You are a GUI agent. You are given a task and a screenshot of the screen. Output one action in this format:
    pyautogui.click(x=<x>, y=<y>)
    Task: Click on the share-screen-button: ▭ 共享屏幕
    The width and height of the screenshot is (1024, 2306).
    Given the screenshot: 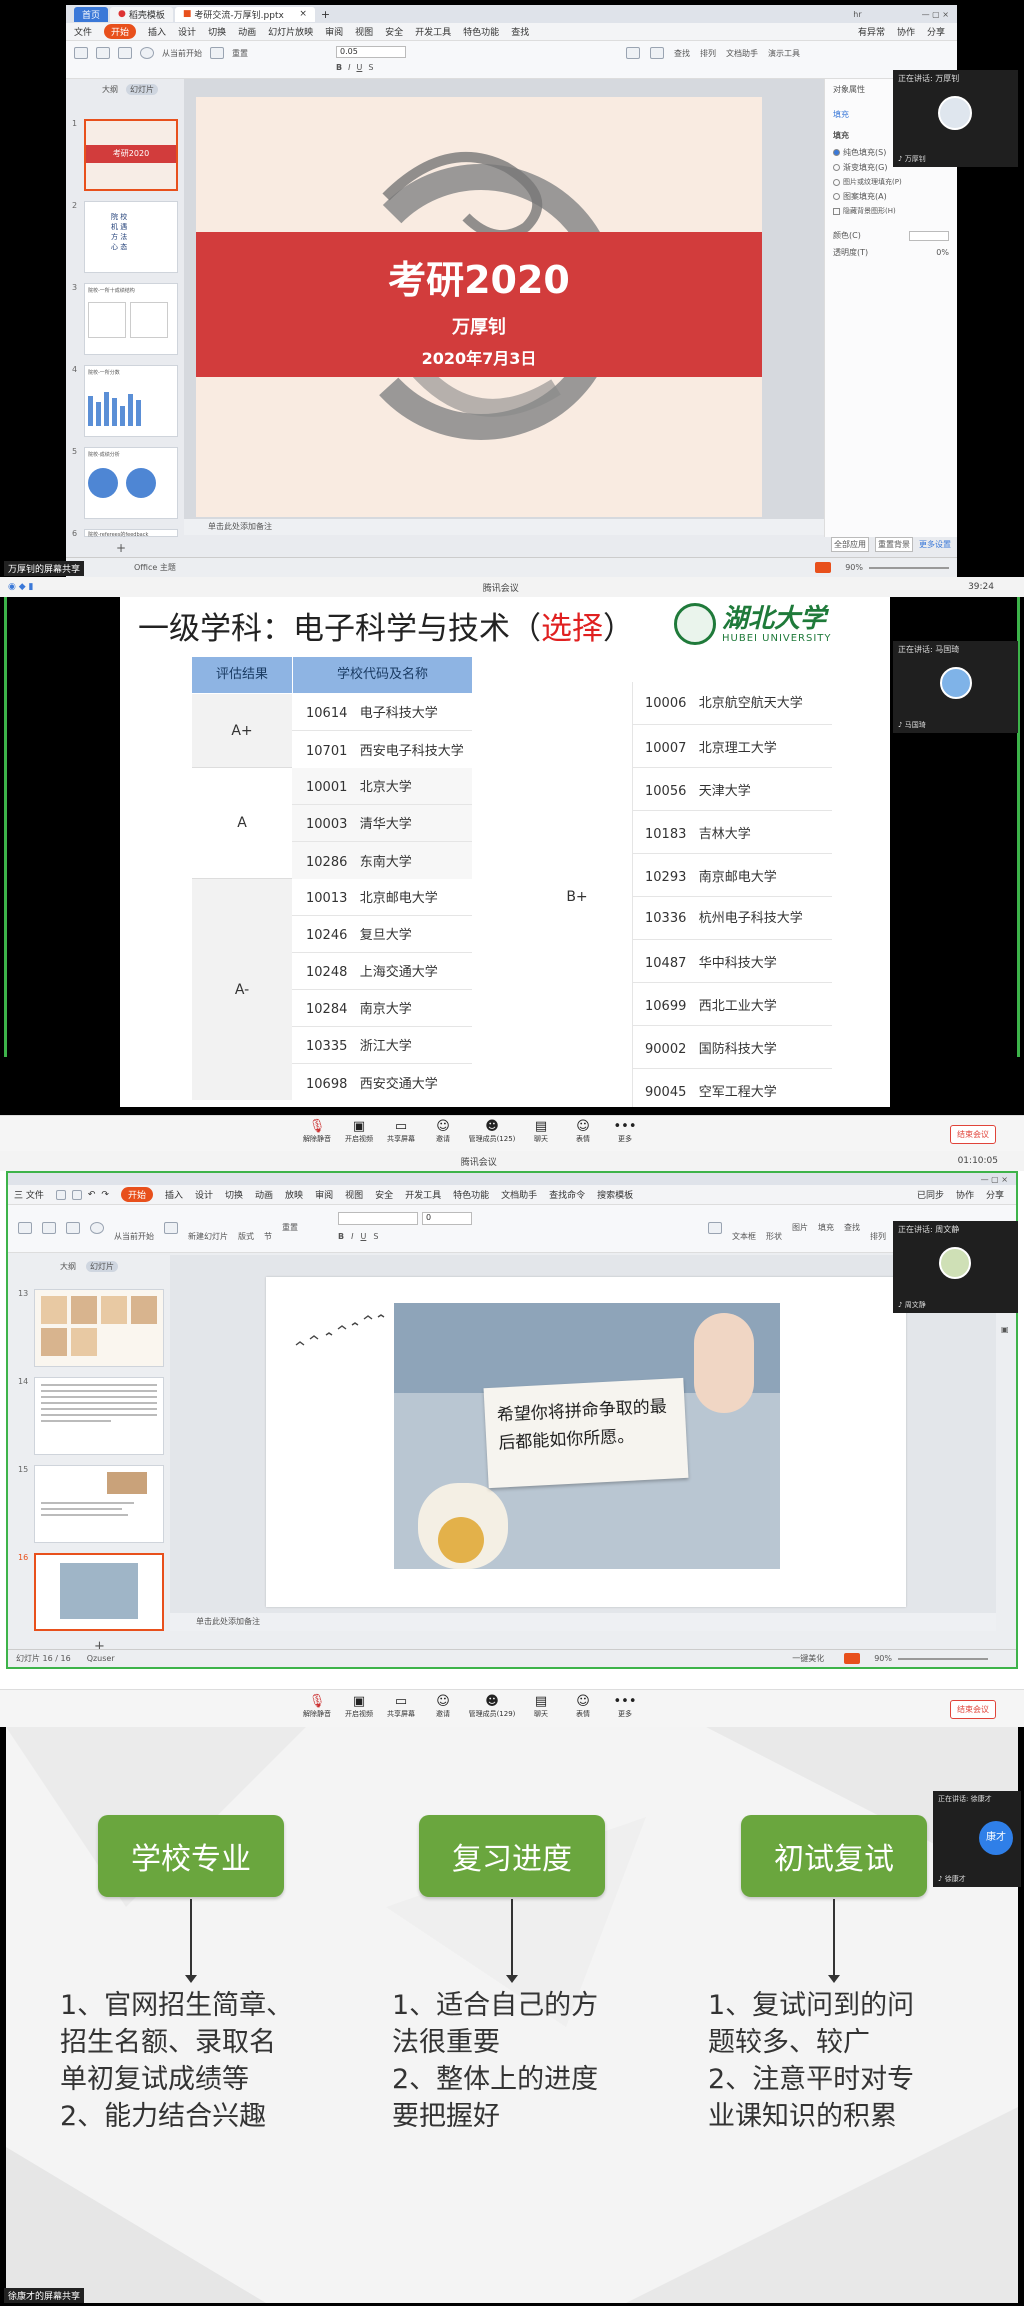 What is the action you would take?
    pyautogui.click(x=401, y=1706)
    